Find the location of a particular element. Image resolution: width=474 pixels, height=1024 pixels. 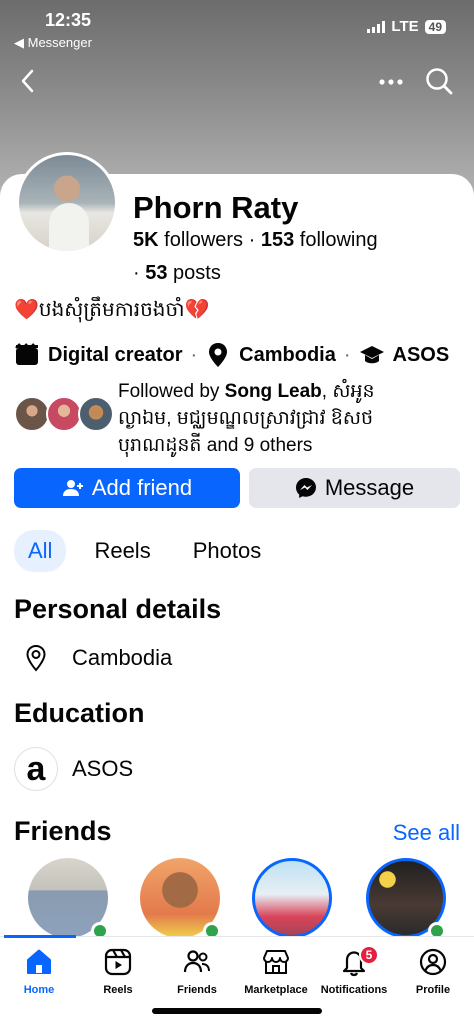

nav-marketplace: Marketplace is located at coordinates (276, 971).